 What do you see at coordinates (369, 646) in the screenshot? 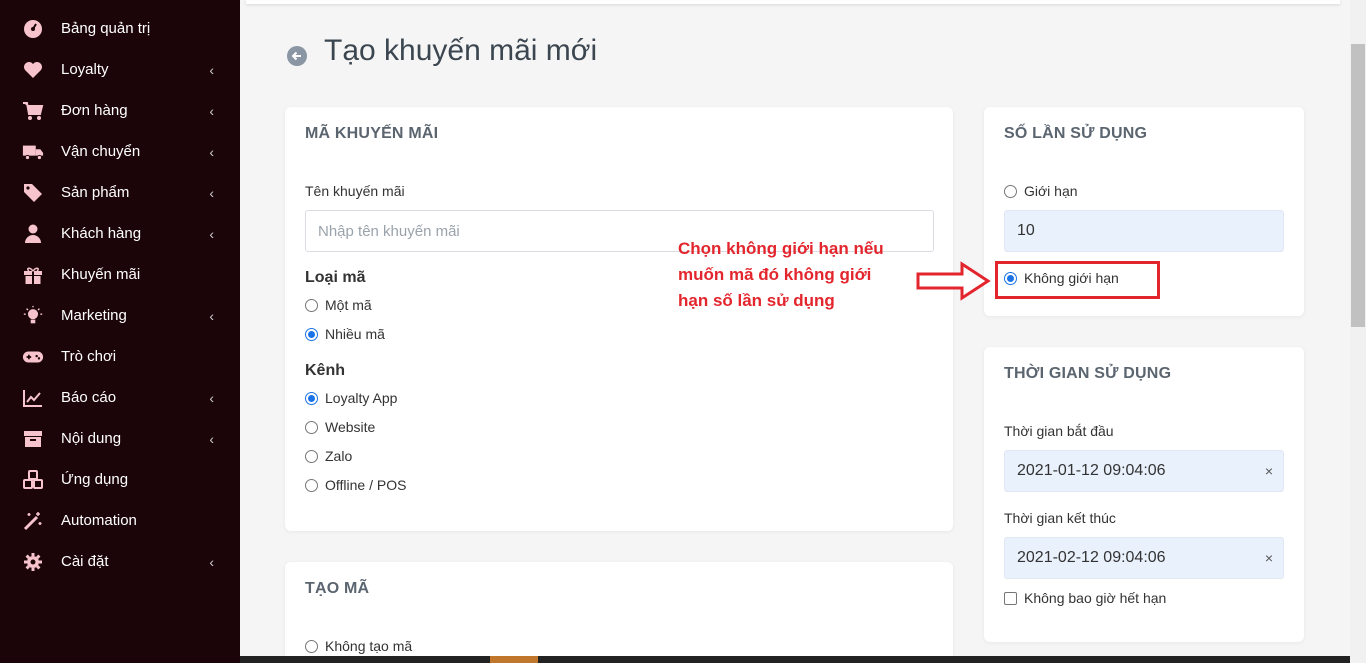
I see `radio-label: Không tạo mã` at bounding box center [369, 646].